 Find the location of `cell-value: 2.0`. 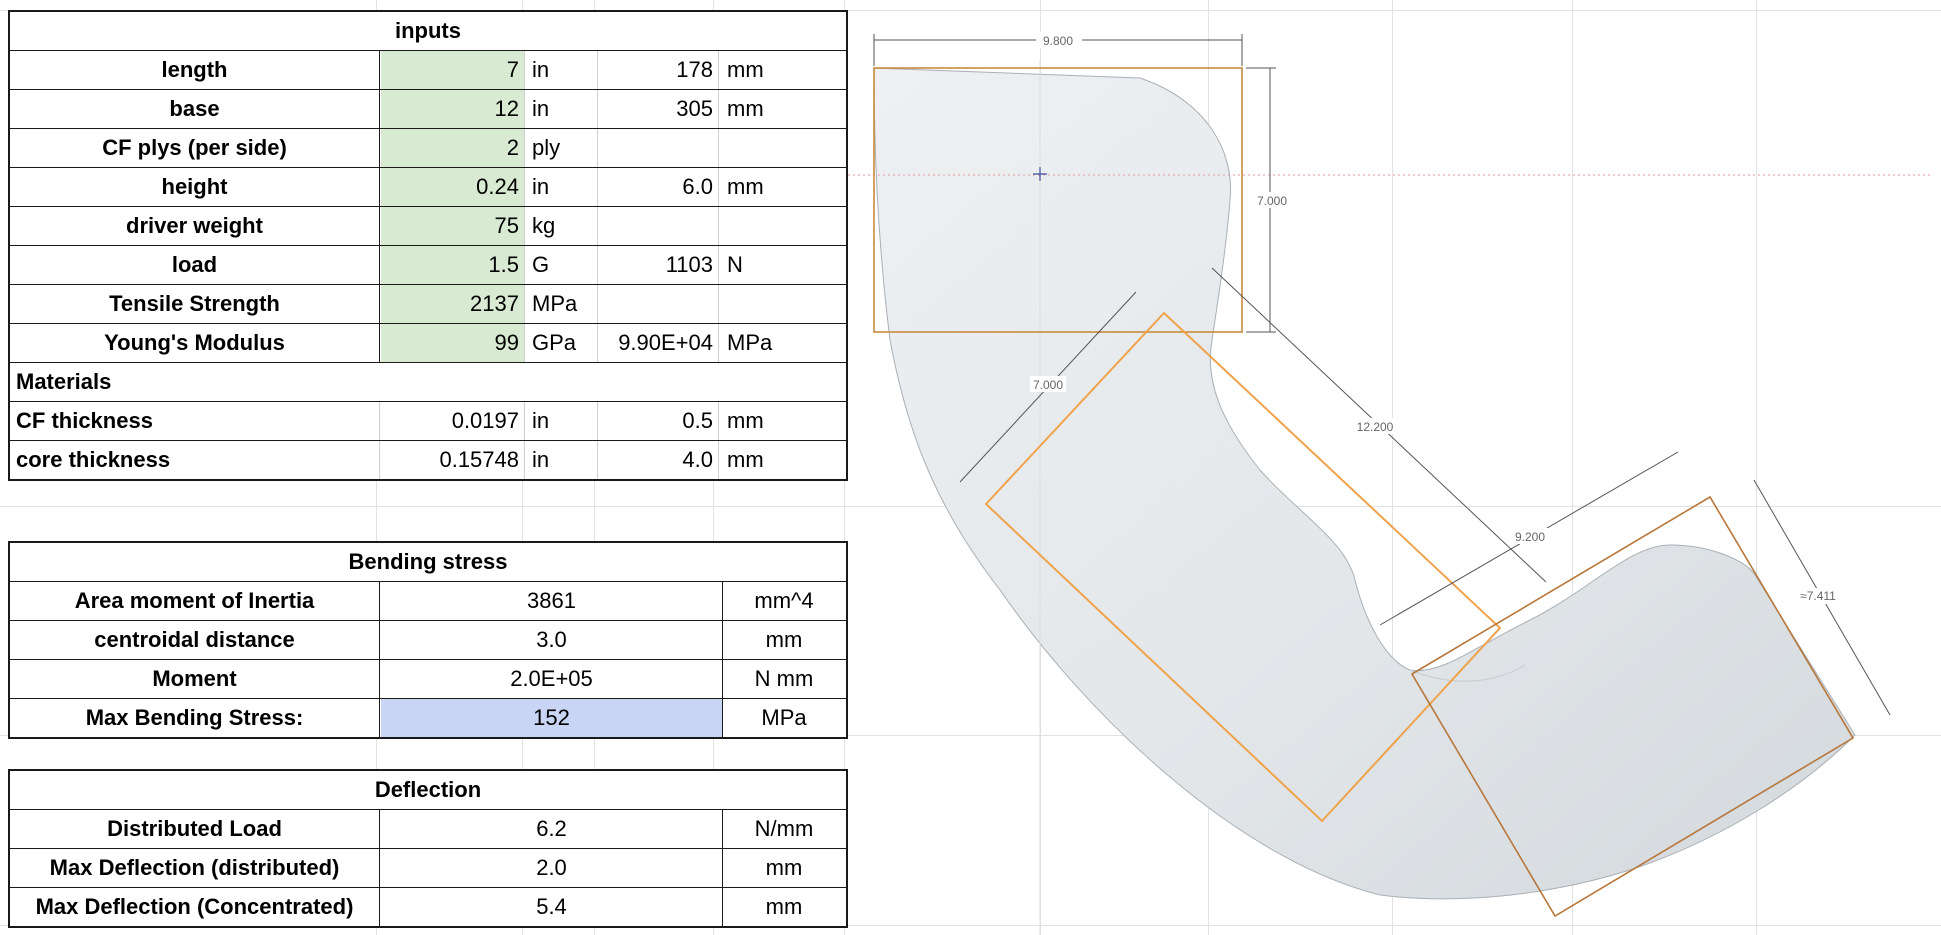

cell-value: 2.0 is located at coordinates (552, 868).